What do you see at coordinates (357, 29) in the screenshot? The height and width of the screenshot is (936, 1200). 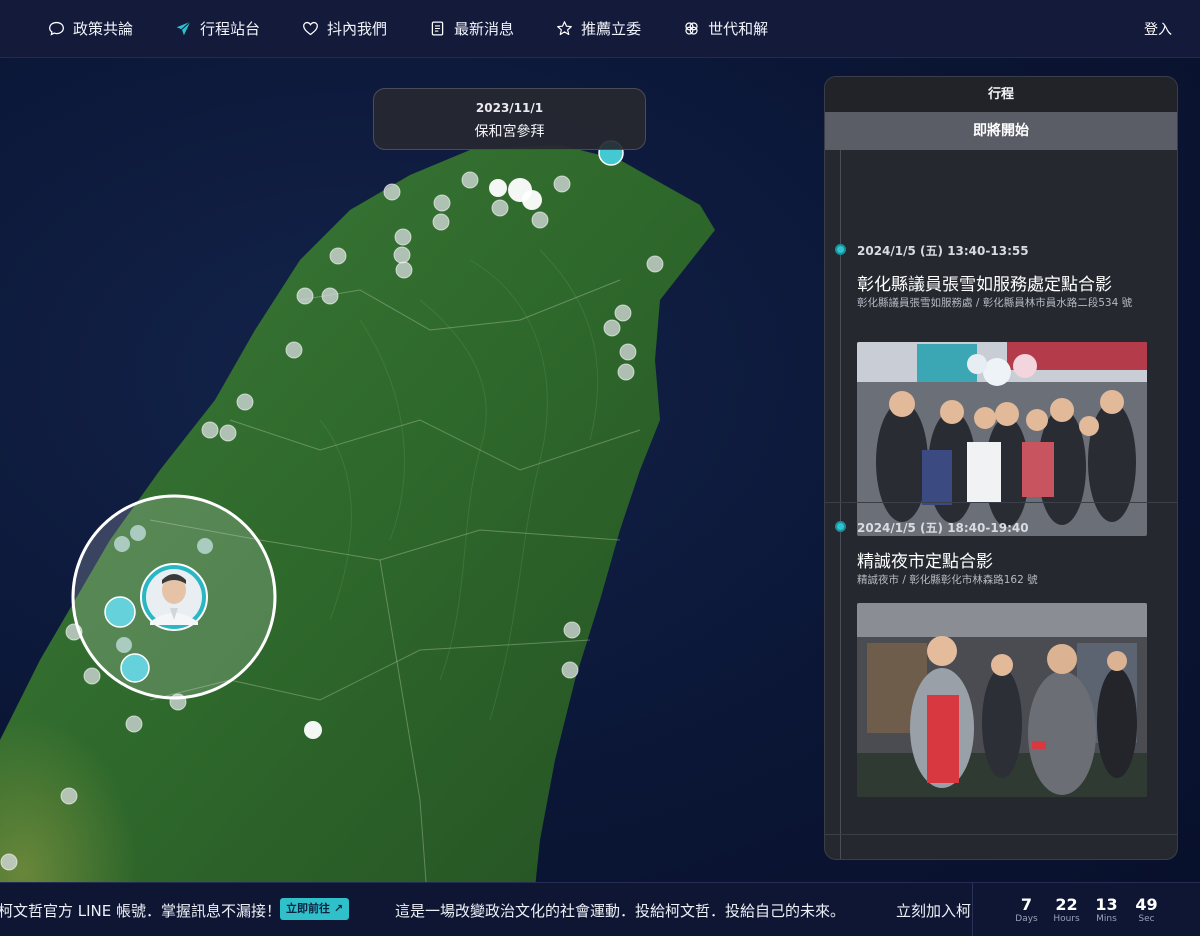 I see `nav-item-label: 抖內我們` at bounding box center [357, 29].